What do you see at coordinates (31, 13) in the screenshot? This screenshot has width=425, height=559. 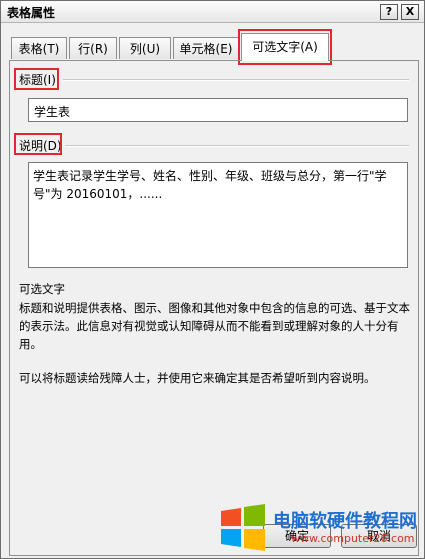 I see `dialog-title: 表格属性` at bounding box center [31, 13].